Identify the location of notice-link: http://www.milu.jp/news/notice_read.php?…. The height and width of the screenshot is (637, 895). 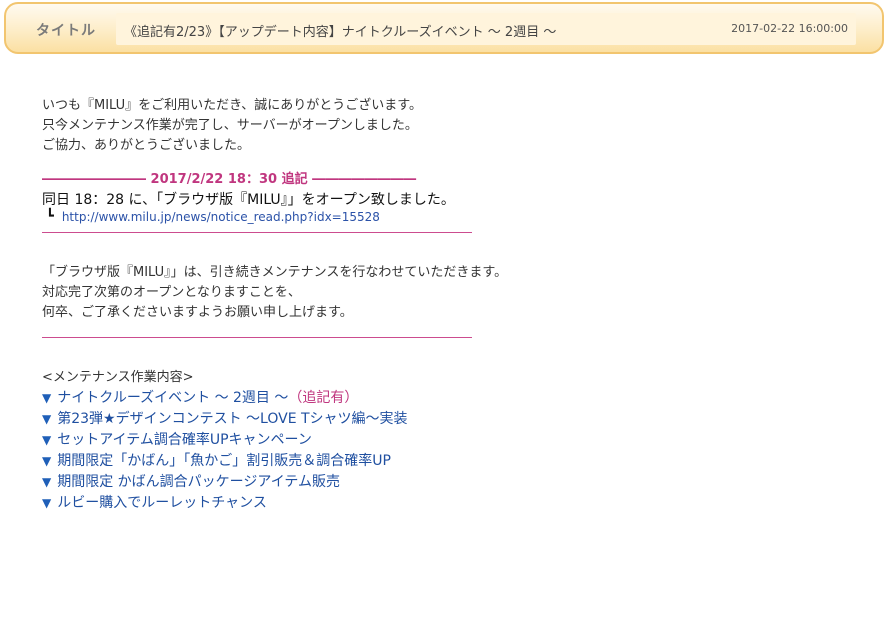
(221, 217).